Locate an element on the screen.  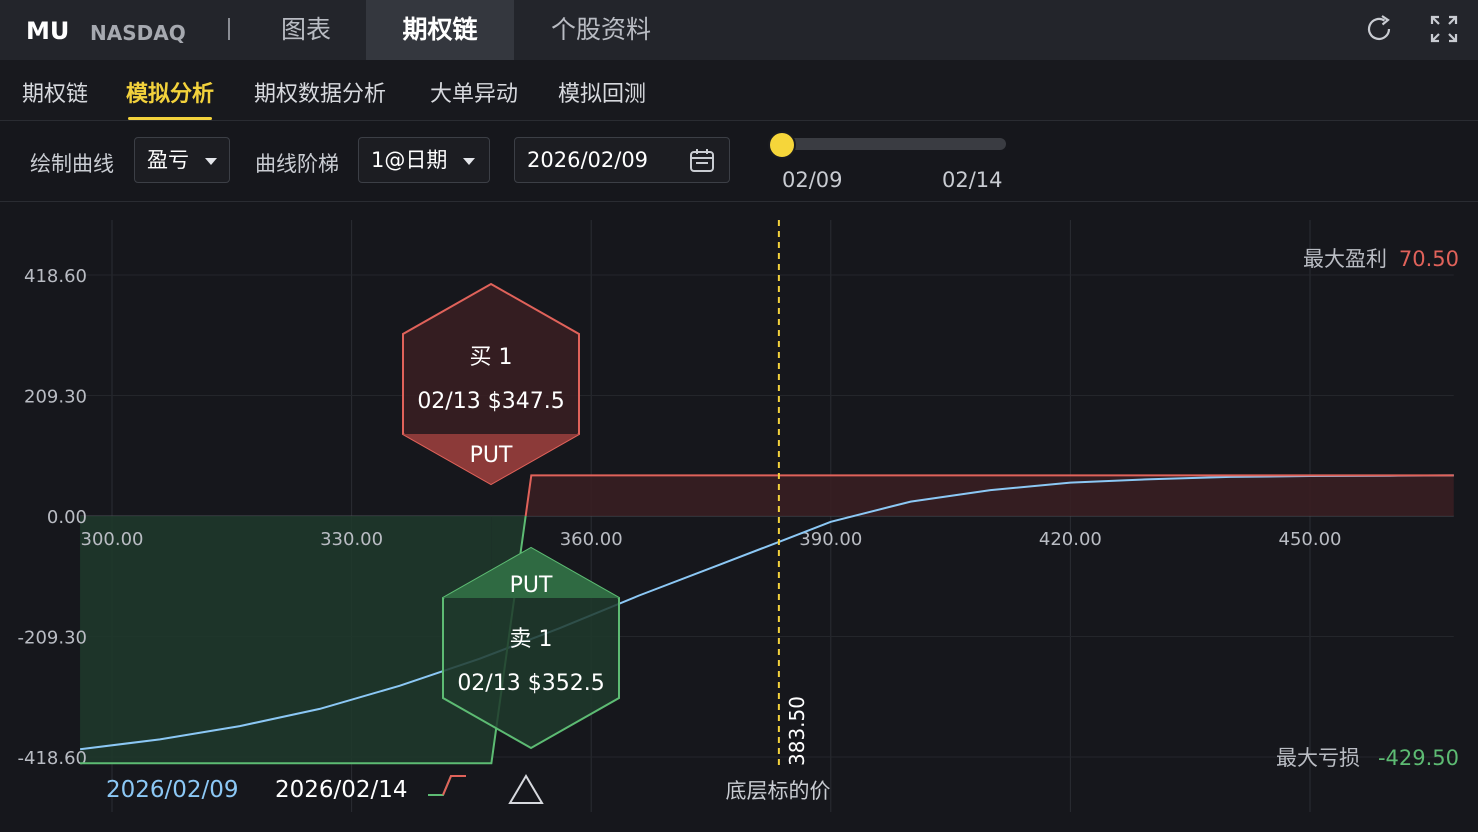
profit-area is located at coordinates (989, 495).